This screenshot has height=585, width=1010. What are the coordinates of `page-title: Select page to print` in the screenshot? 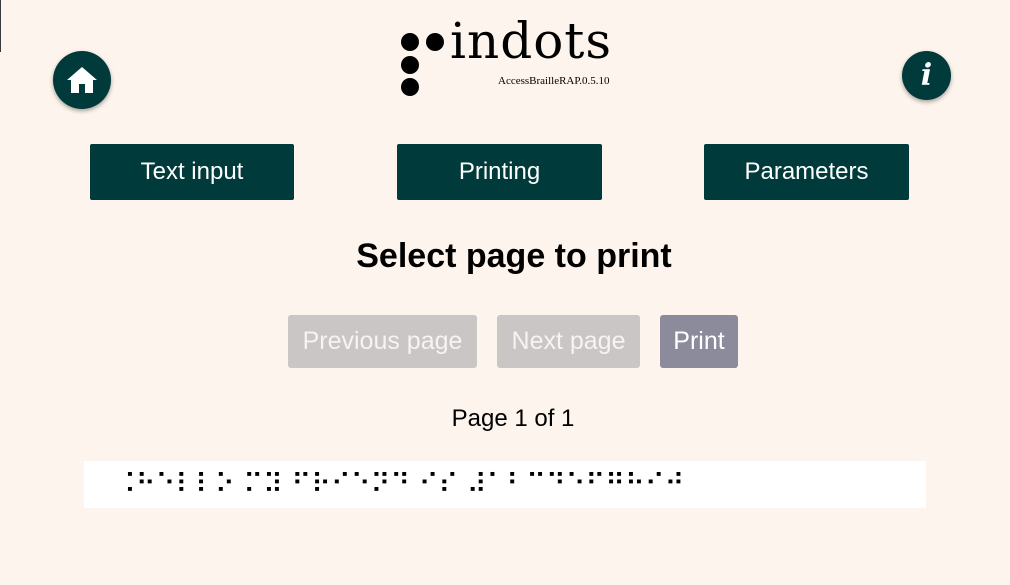 It's located at (514, 256).